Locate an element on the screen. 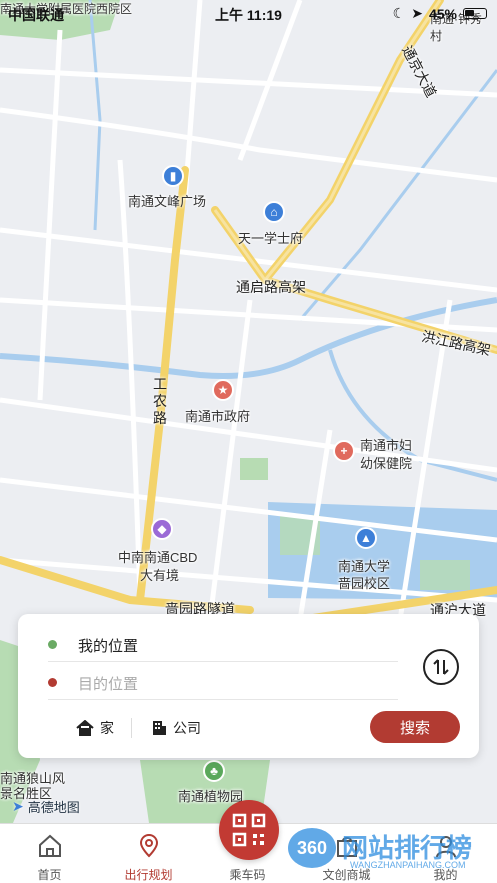  tab-home: 首页 is located at coordinates (49, 853).